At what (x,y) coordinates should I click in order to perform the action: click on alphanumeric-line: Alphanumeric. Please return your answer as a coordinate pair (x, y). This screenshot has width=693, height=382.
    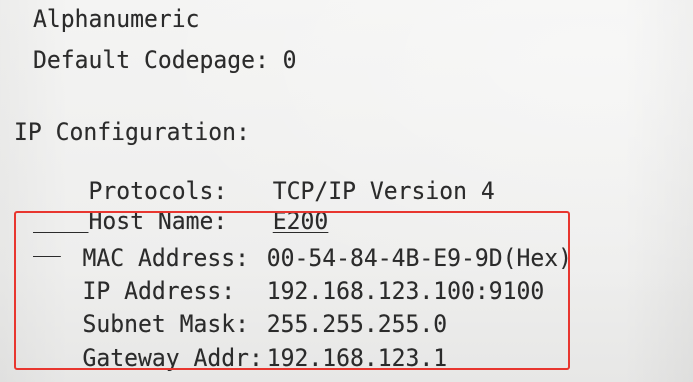
    Looking at the image, I should click on (116, 19).